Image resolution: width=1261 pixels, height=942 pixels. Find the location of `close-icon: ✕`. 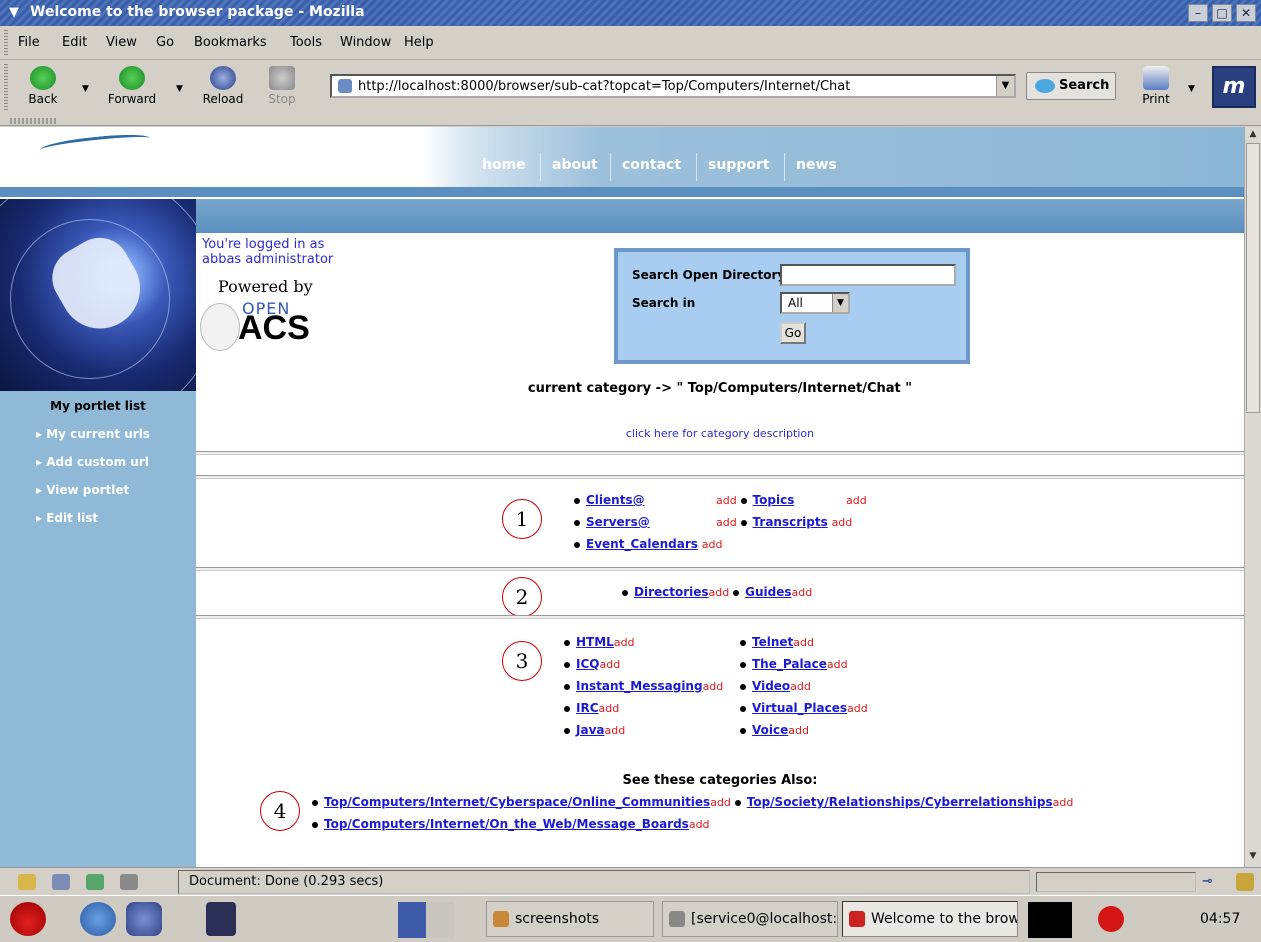

close-icon: ✕ is located at coordinates (1246, 13).